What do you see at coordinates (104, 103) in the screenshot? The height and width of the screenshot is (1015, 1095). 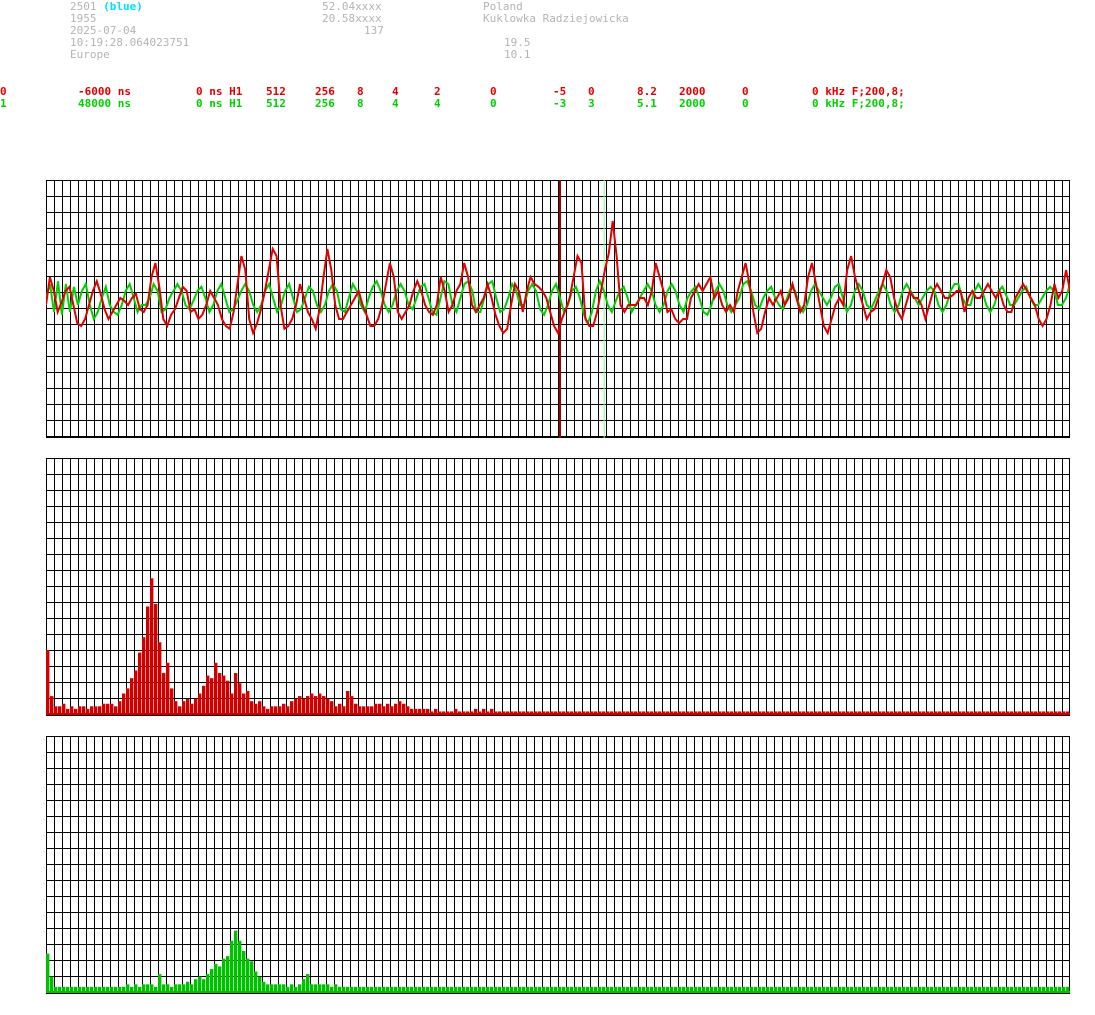 I see `channel-time-offset: 48000 ns` at bounding box center [104, 103].